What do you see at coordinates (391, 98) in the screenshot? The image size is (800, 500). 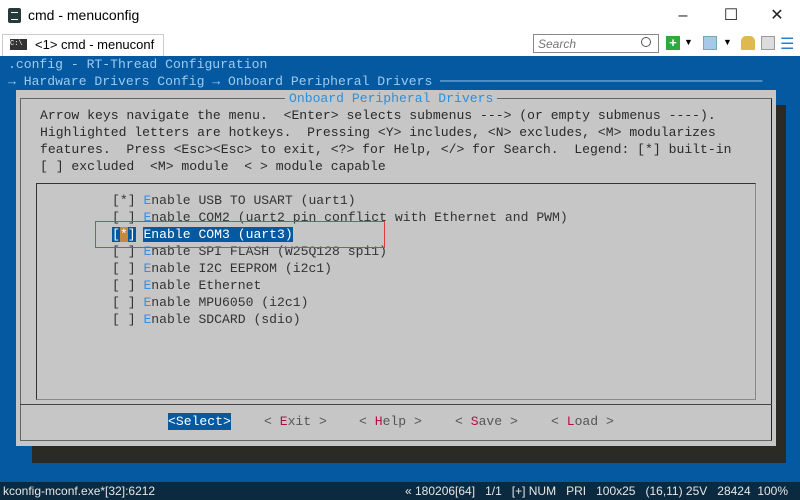 I see `dialog-title: Onboard Peripheral Drivers` at bounding box center [391, 98].